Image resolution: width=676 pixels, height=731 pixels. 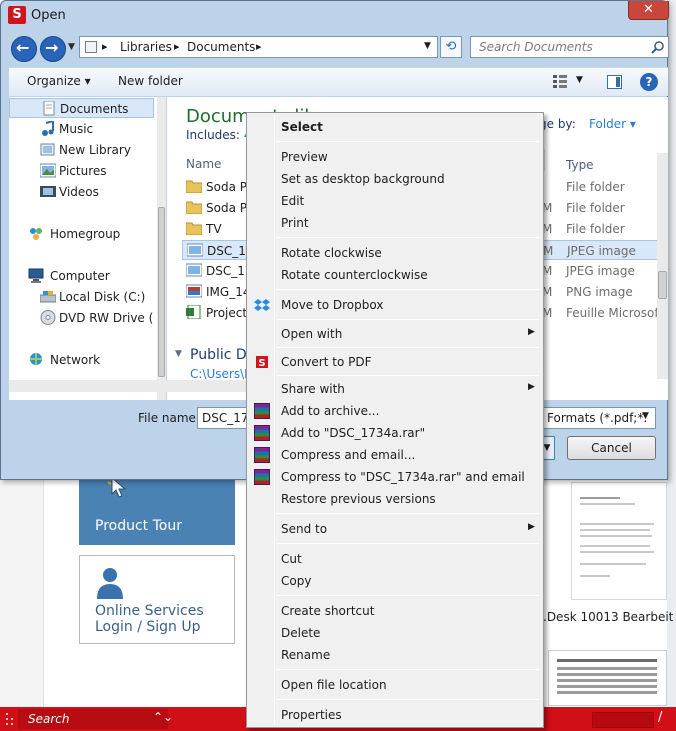 I want to click on search-icon, so click(x=658, y=47).